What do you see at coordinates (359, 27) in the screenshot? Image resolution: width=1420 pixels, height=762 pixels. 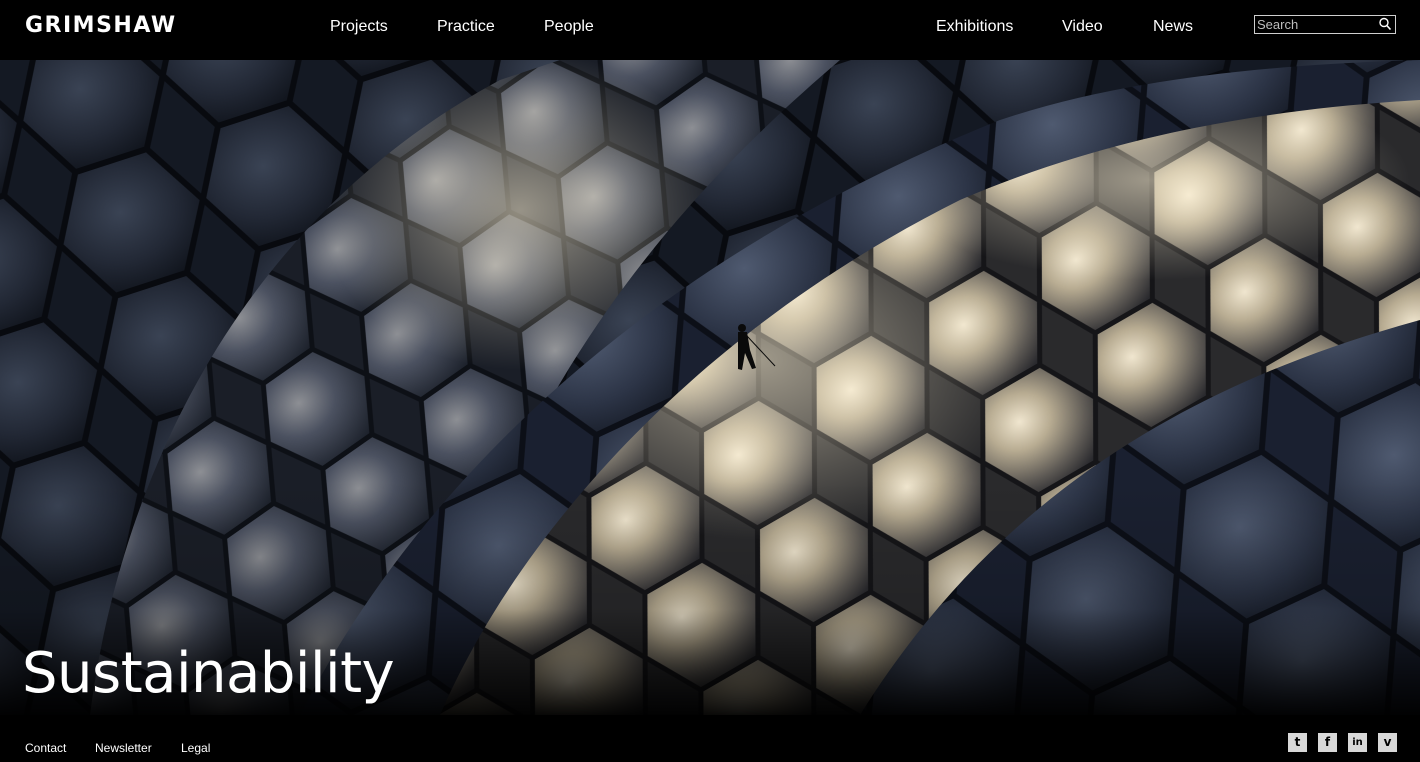 I see `nav-link-projects: Projects` at bounding box center [359, 27].